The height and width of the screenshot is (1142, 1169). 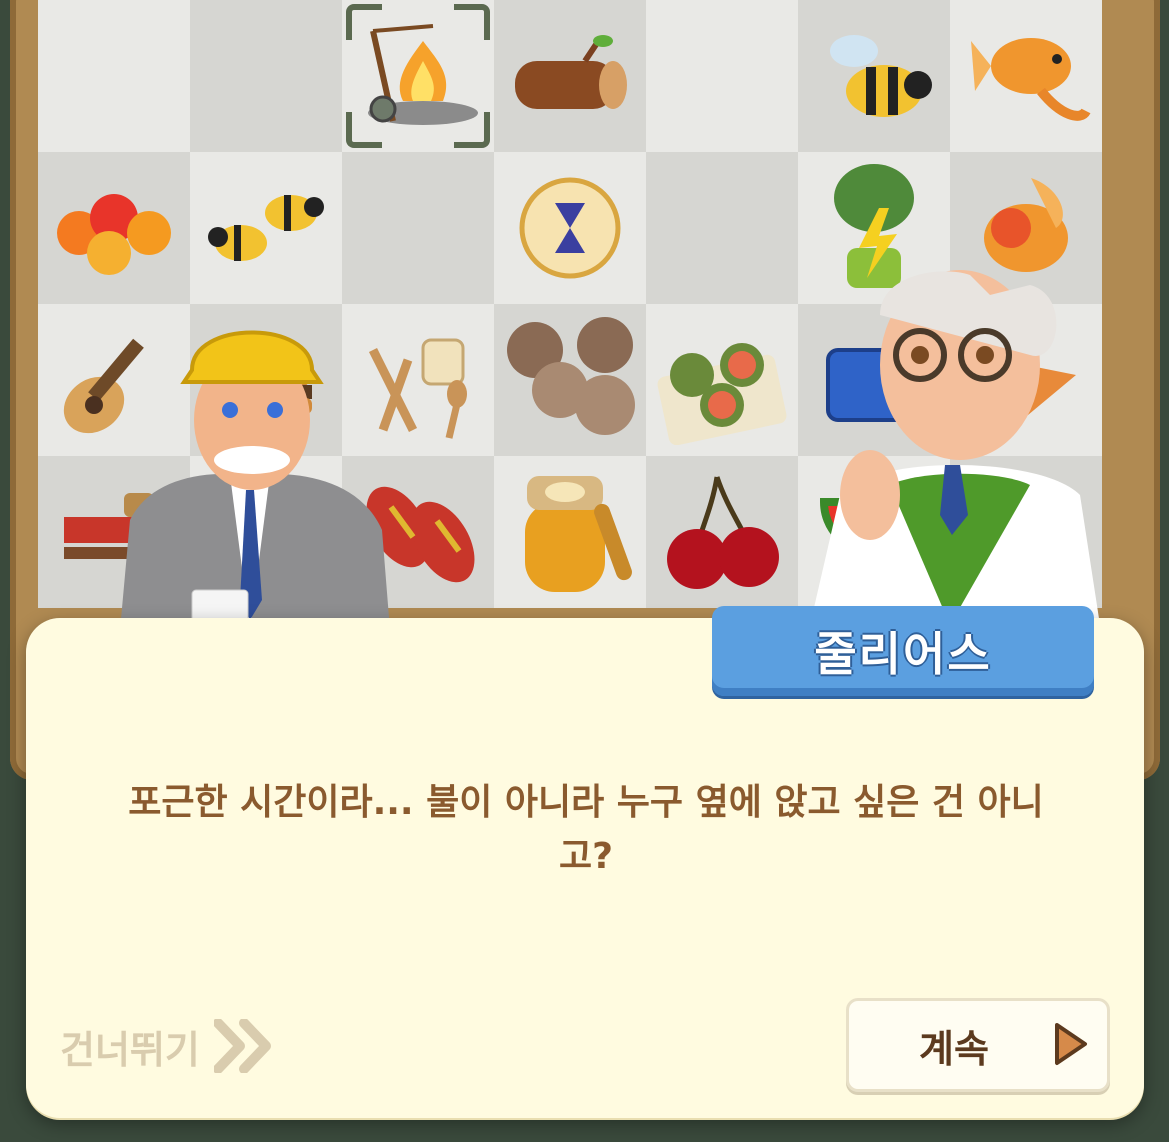 I want to click on goldfish-icon, so click(x=1026, y=76).